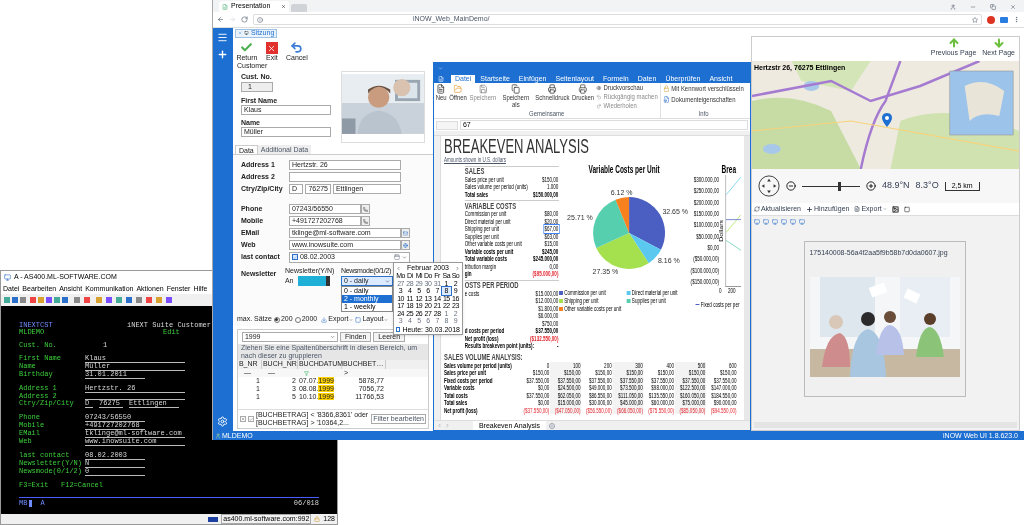  What do you see at coordinates (447, 425) in the screenshot?
I see `next-sheet-icon` at bounding box center [447, 425].